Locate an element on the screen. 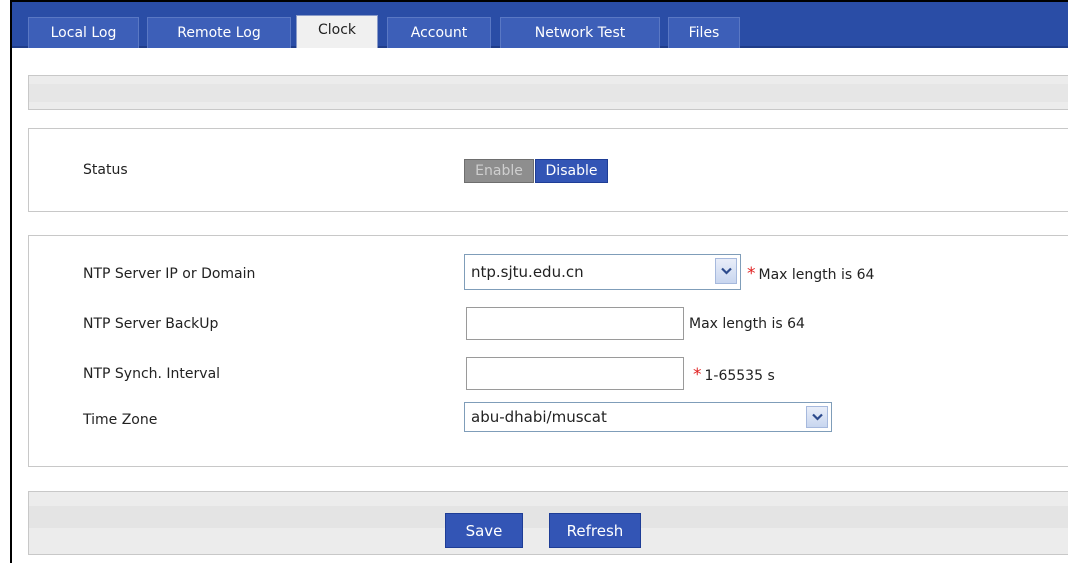 The width and height of the screenshot is (1068, 563). tab-remote-log: Remote Log is located at coordinates (219, 32).